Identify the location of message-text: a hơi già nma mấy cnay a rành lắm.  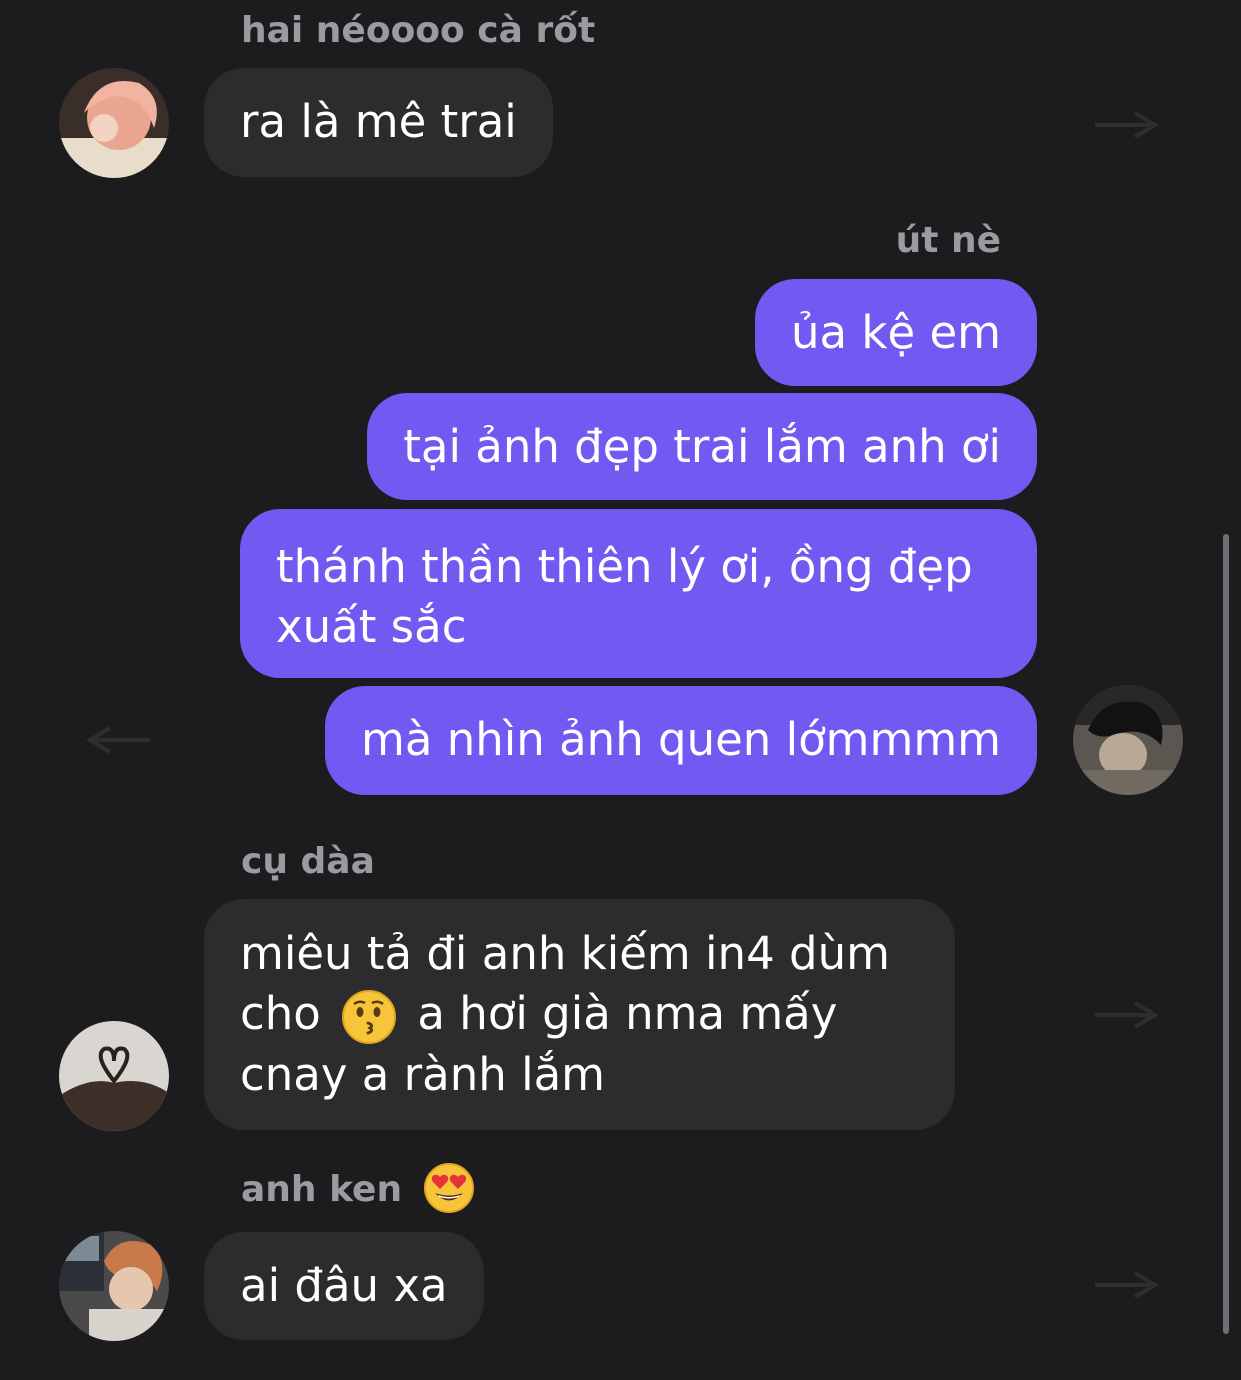
(539, 1044).